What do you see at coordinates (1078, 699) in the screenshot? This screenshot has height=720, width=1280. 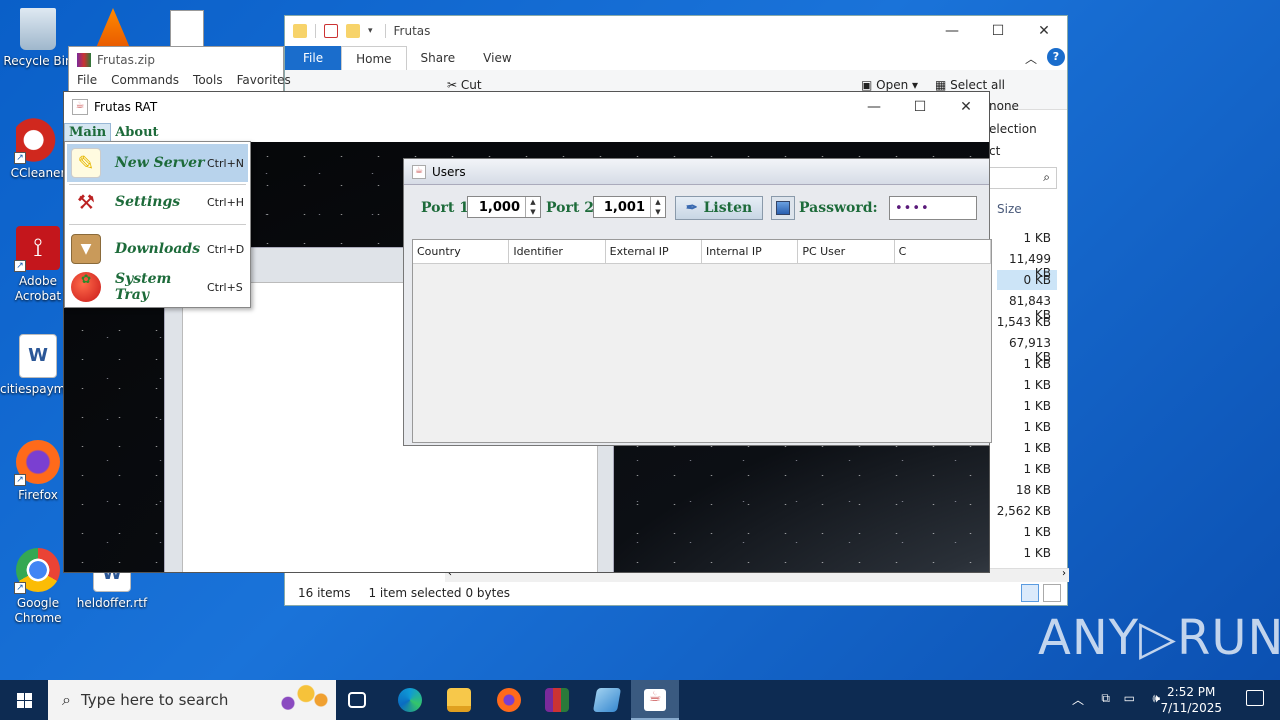 I see `show-hidden-icons-icon: ︿` at bounding box center [1078, 699].